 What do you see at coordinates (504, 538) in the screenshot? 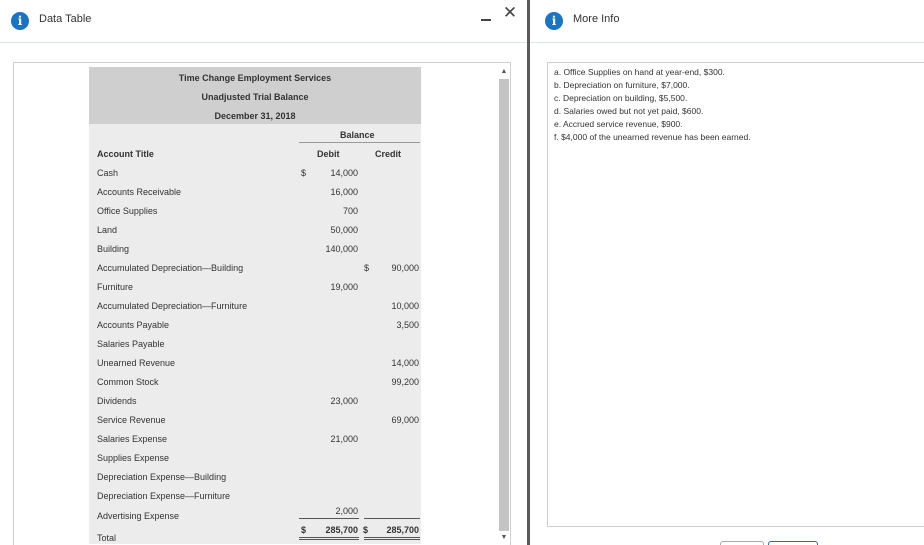
I see `scroll-down-icon: ▼` at bounding box center [504, 538].